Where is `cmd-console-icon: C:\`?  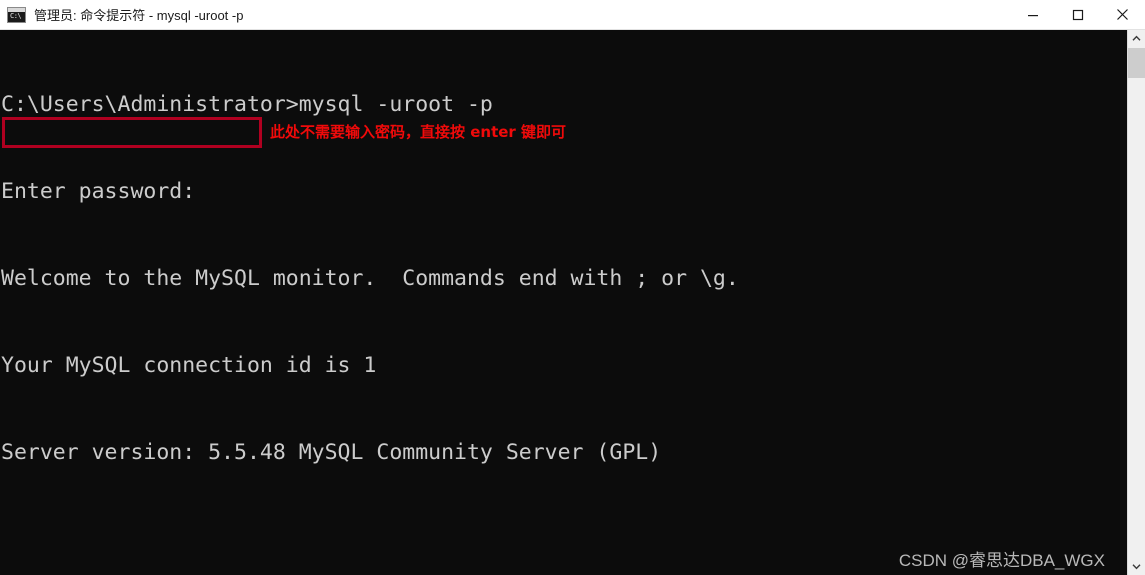 cmd-console-icon: C:\ is located at coordinates (16, 14).